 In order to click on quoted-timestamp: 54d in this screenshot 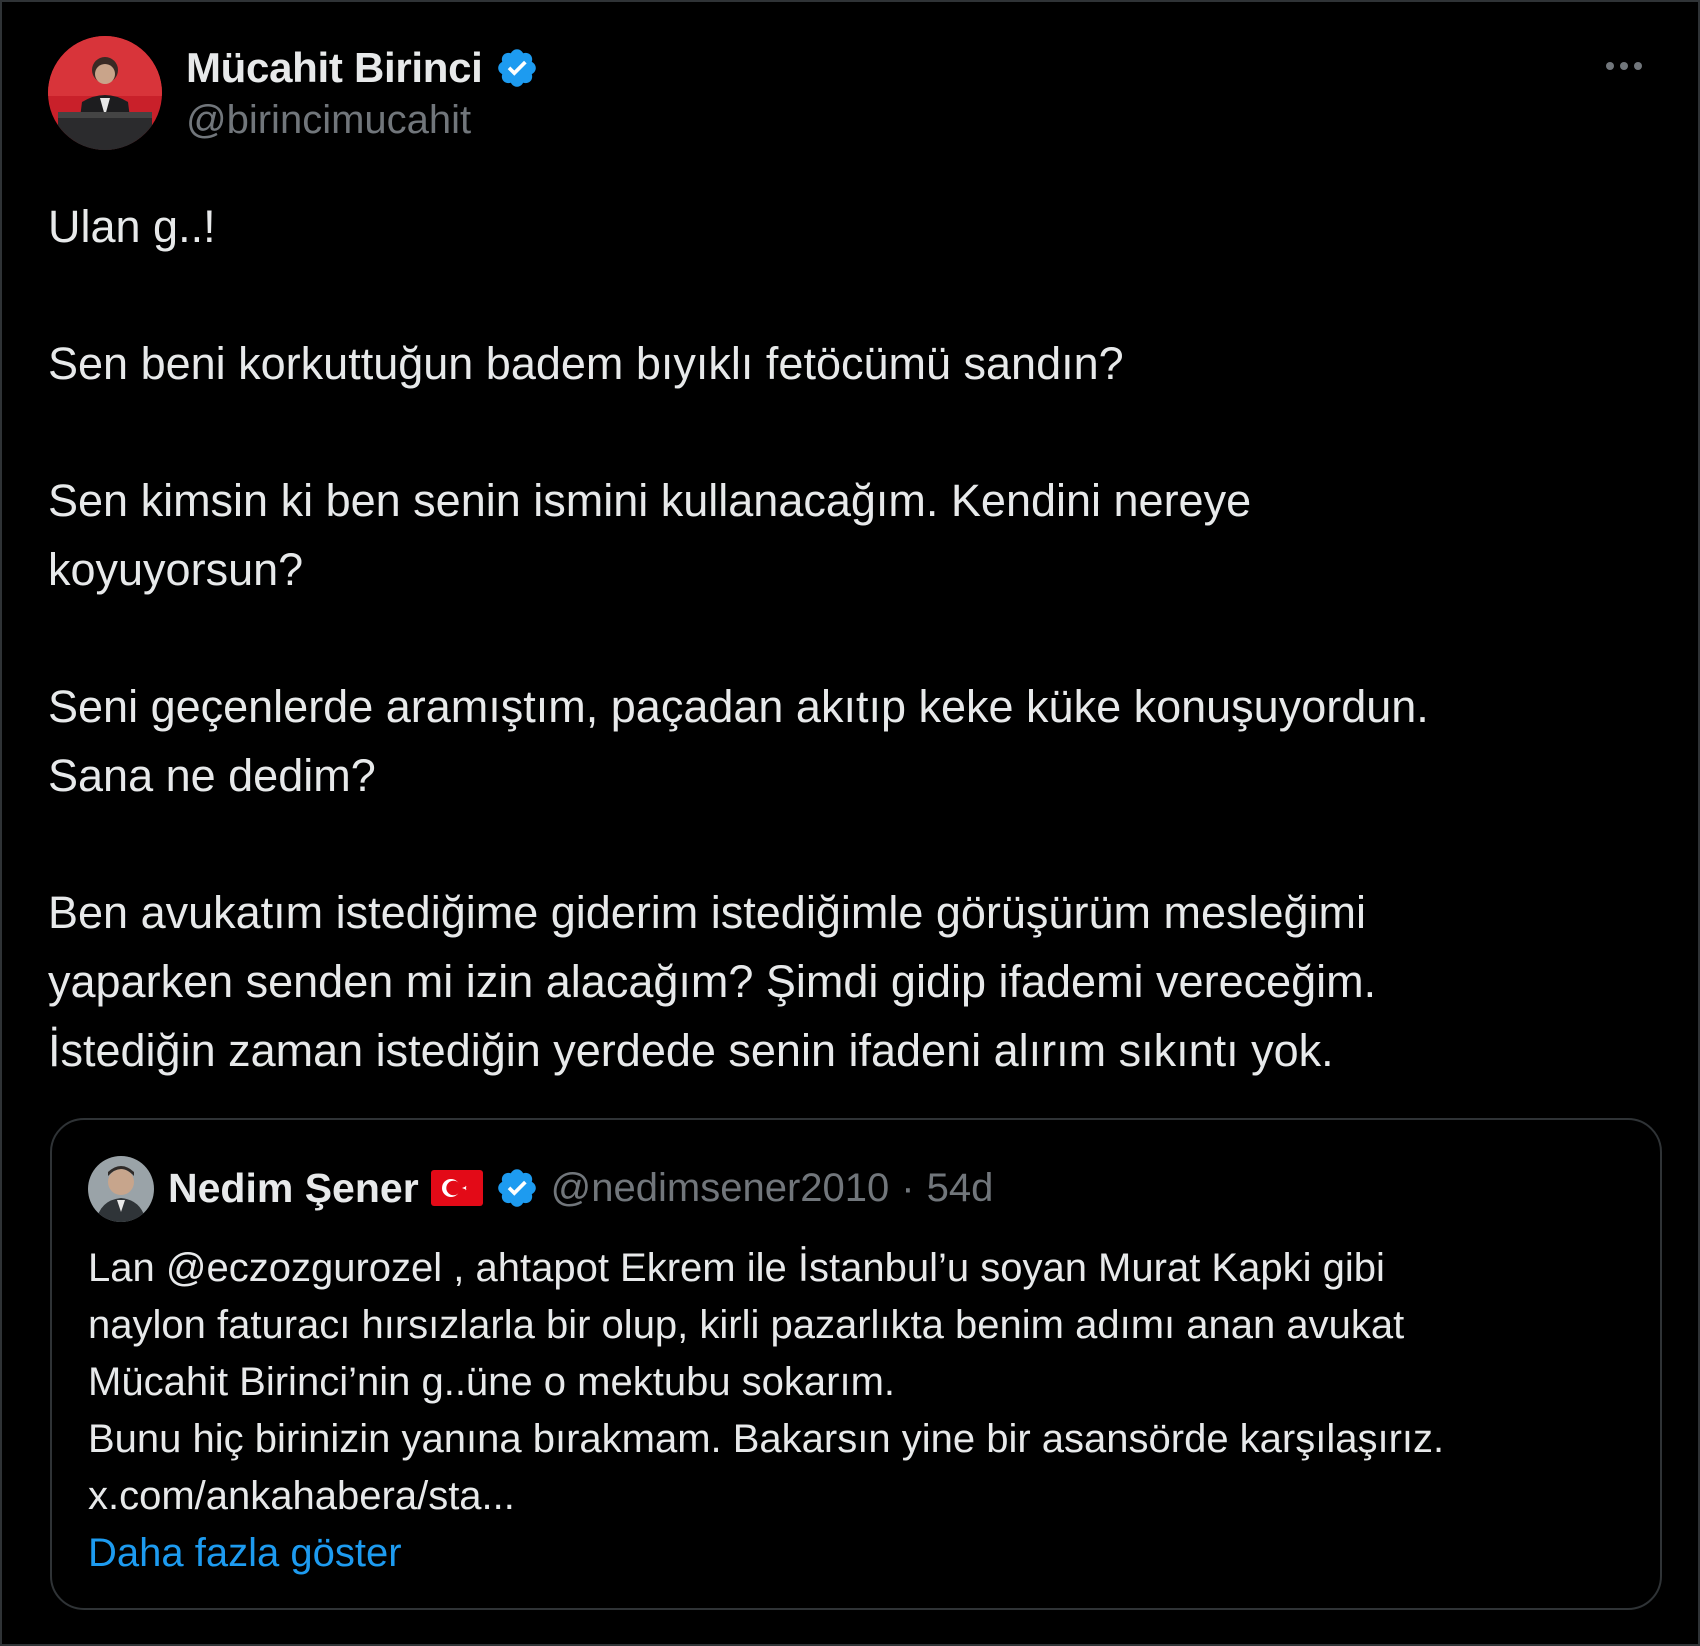, I will do `click(960, 1188)`.